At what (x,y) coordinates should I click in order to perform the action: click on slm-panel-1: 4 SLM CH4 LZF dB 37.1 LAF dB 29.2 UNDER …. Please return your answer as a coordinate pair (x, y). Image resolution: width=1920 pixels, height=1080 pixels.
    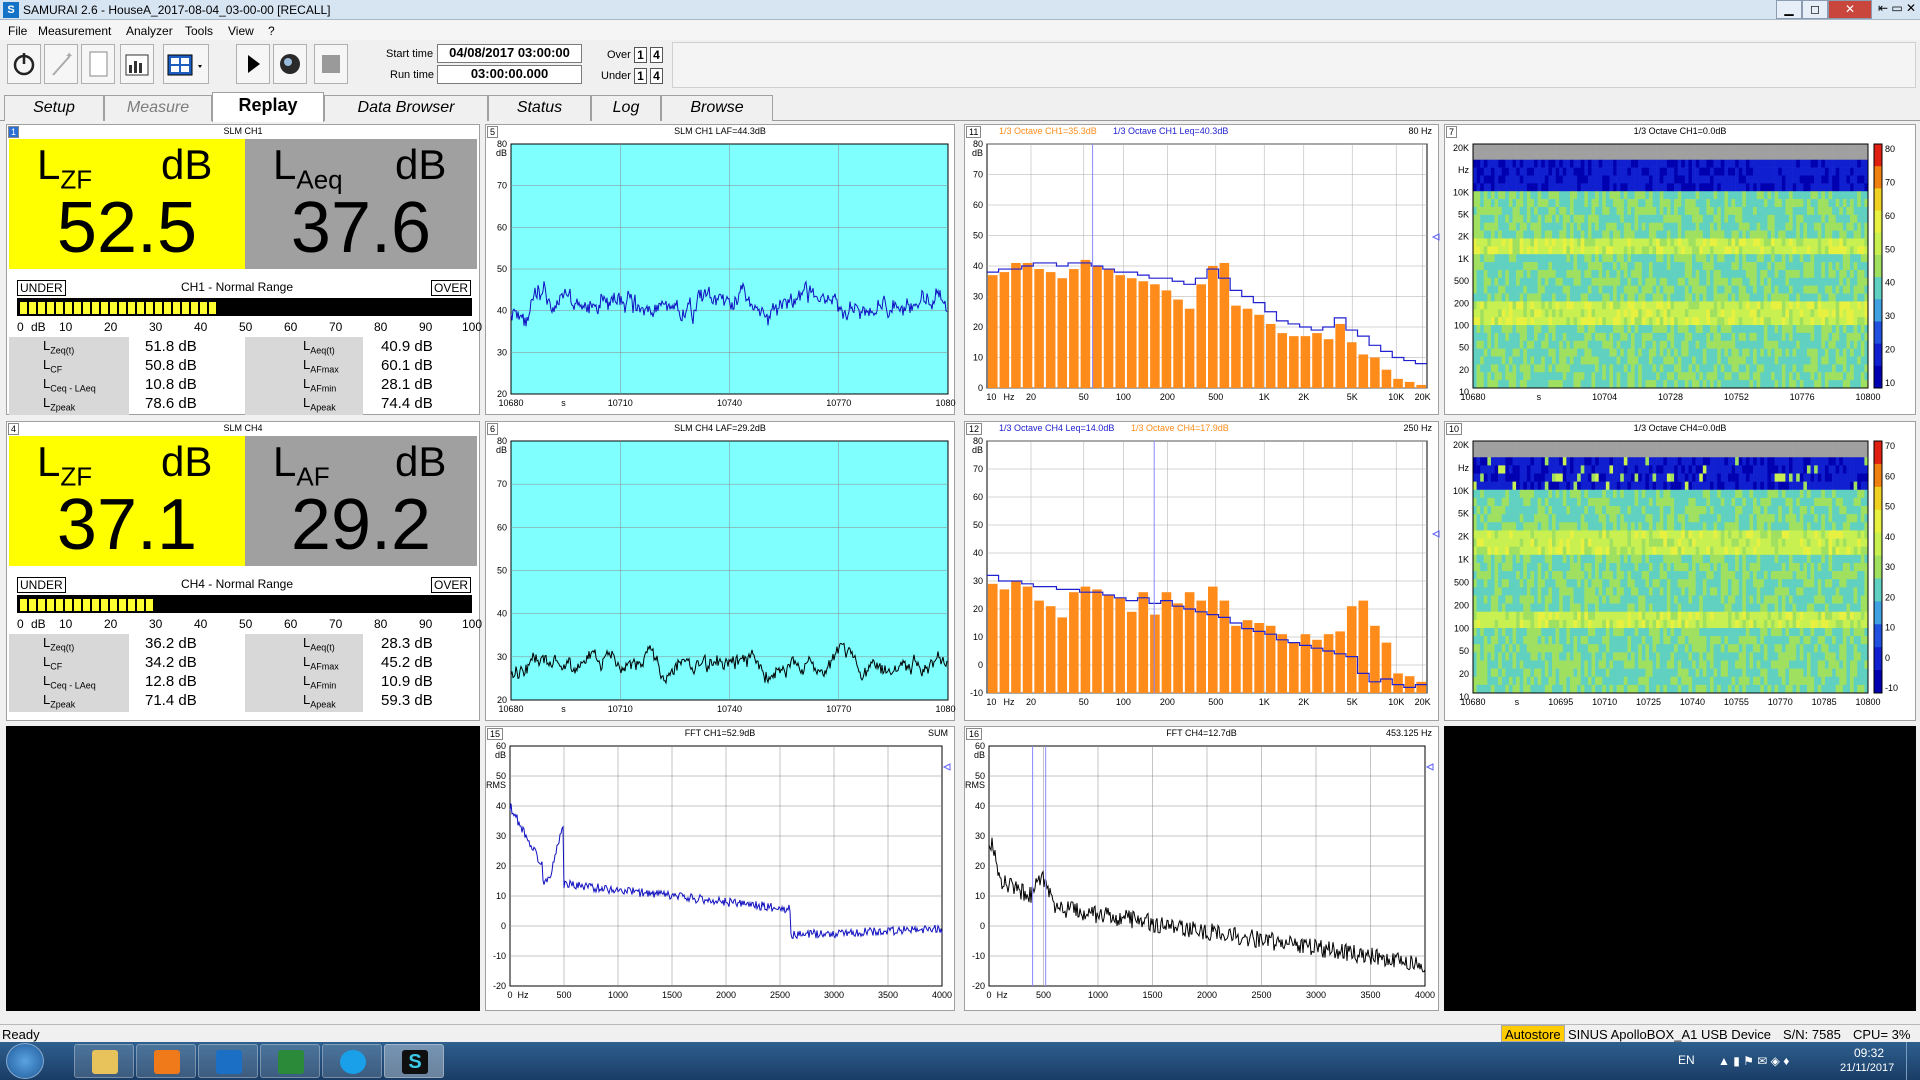
    Looking at the image, I should click on (244, 571).